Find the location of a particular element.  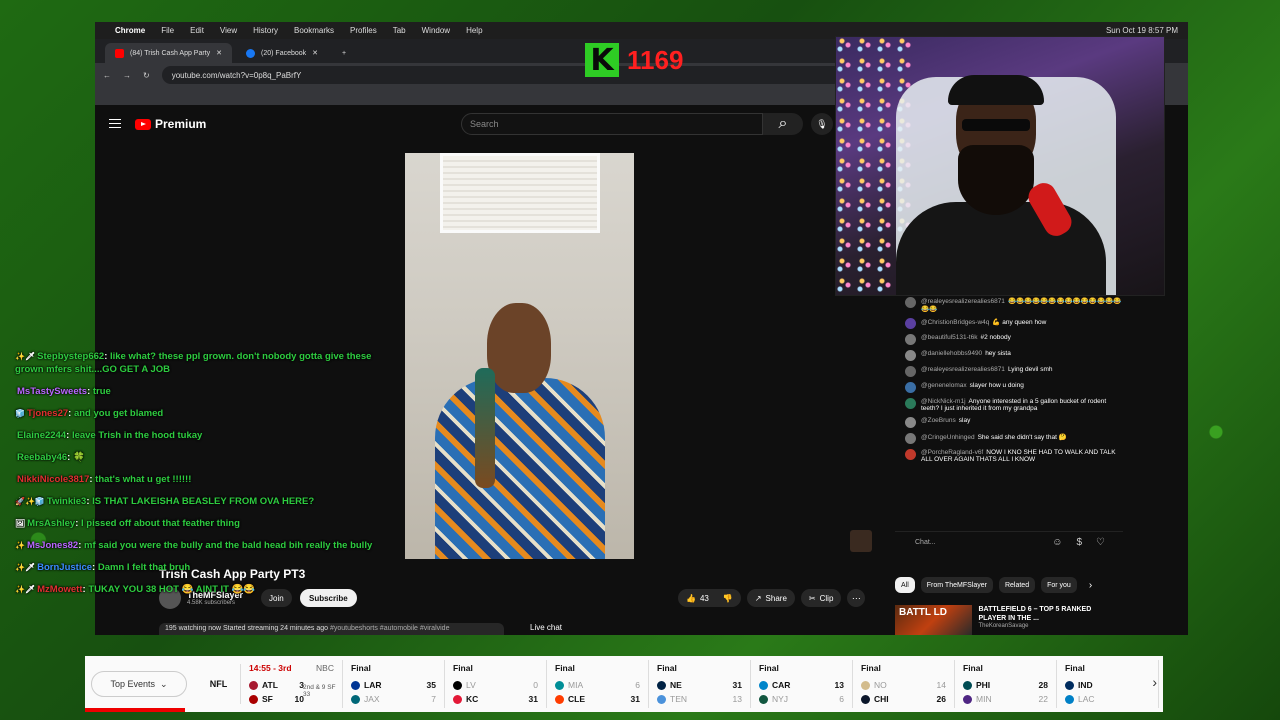

game-card: Final PHI 28 MIN 22 is located at coordinates (1006, 684).